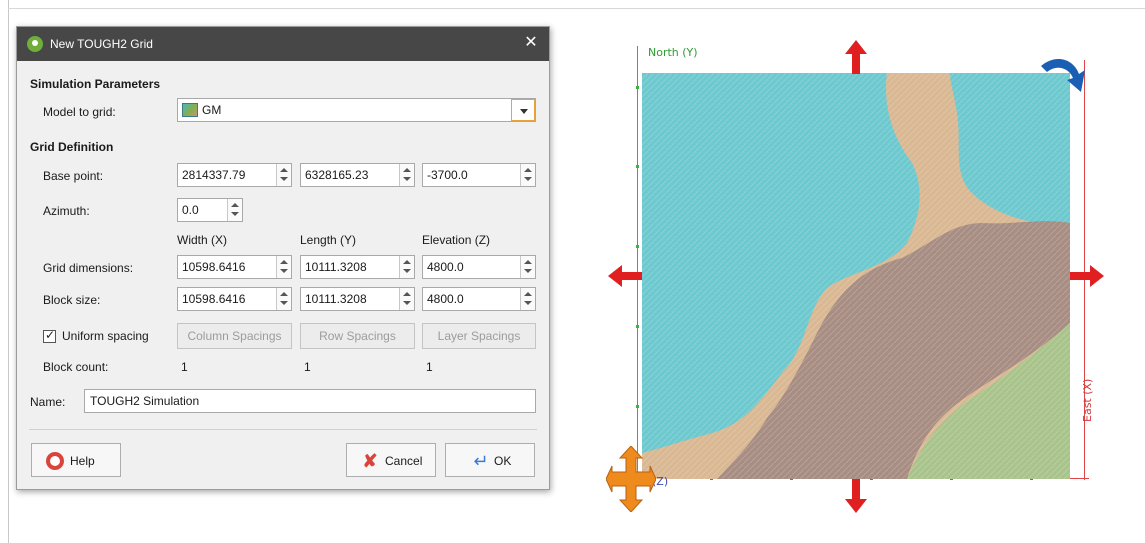  Describe the element at coordinates (76, 460) in the screenshot. I see `help-button: Help` at that location.